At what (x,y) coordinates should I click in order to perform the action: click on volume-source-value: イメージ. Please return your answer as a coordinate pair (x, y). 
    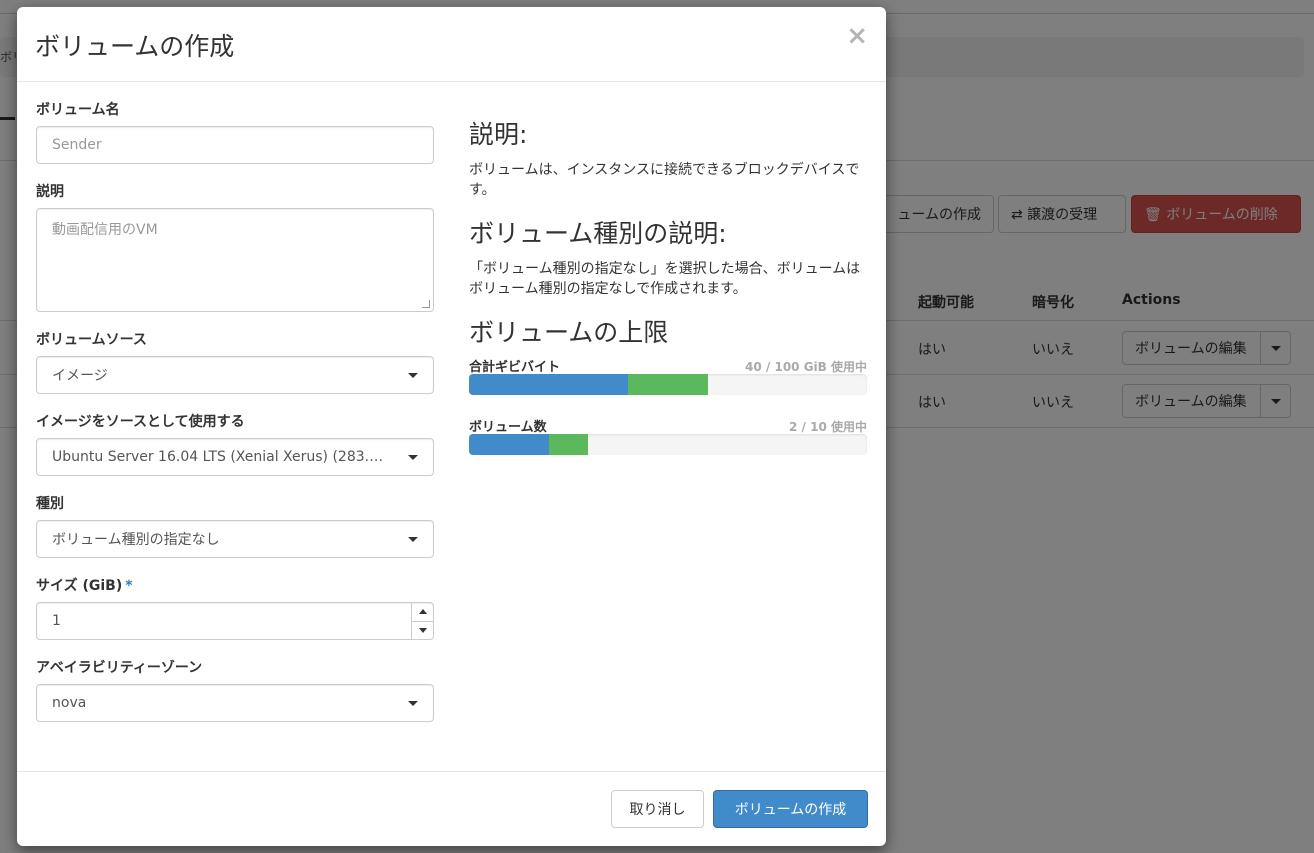
    Looking at the image, I should click on (80, 376).